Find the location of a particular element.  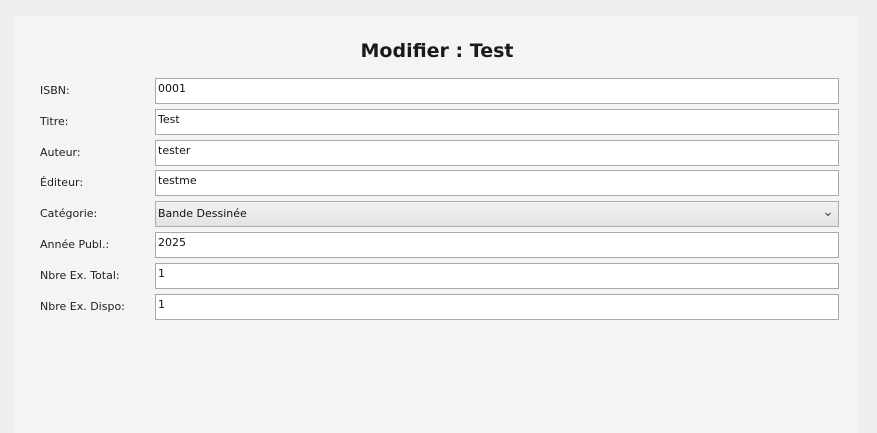

row-editeur: Éditeur: testme is located at coordinates (437, 183).